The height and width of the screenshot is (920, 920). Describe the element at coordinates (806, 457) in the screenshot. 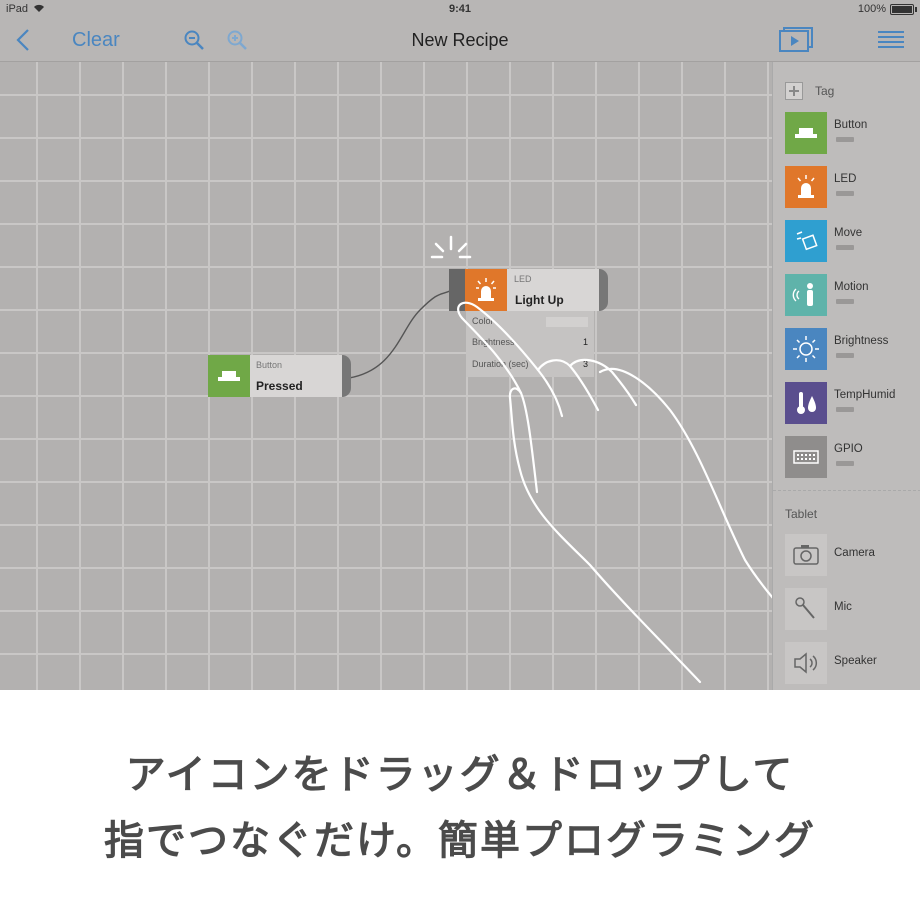

I see `gpio-icon` at that location.